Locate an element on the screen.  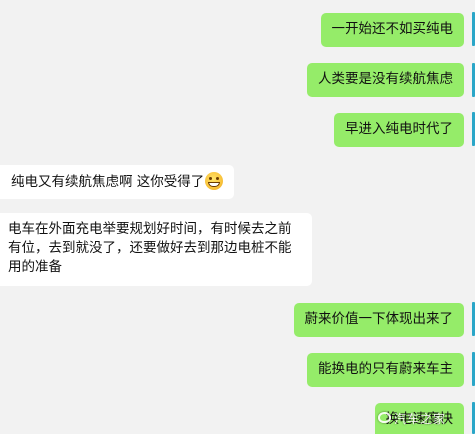
message-bubble-sent: 能换电的只有蔚来车主 is located at coordinates (385, 370).